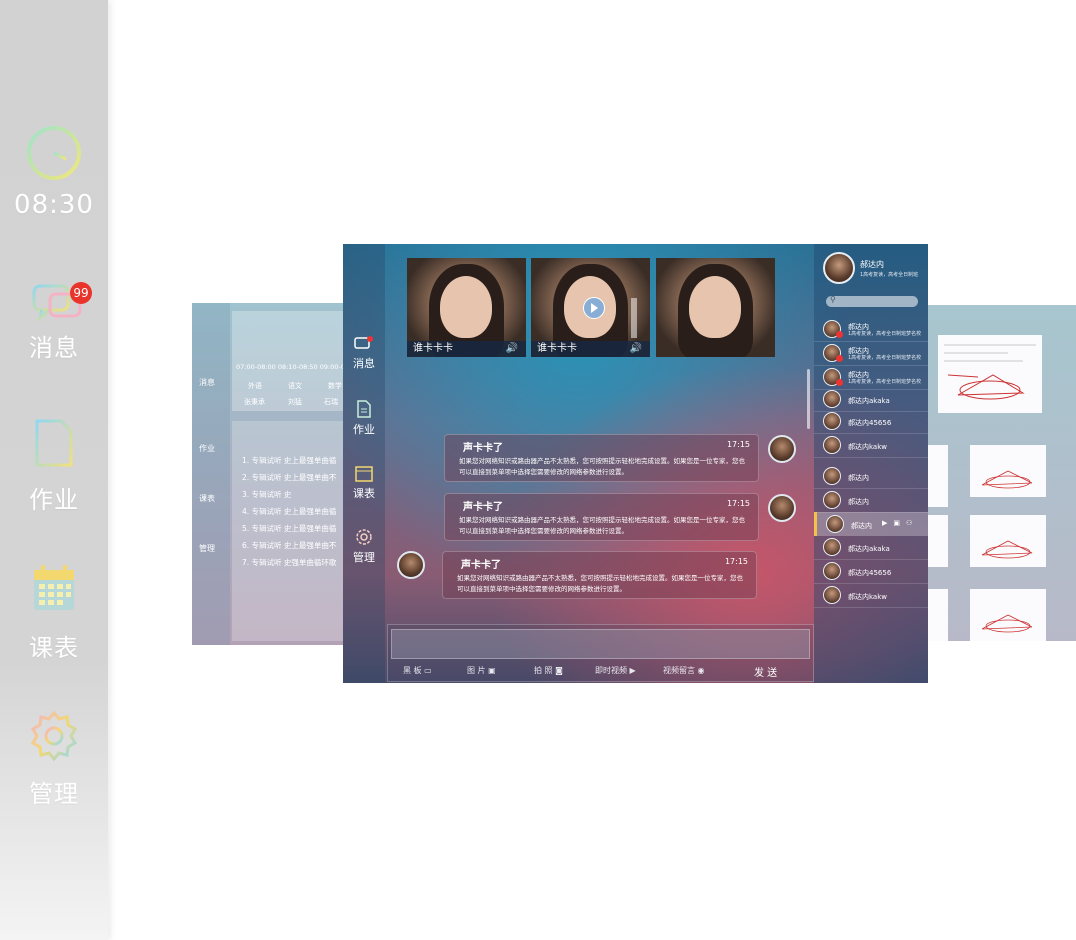 The image size is (1076, 940). Describe the element at coordinates (900, 523) in the screenshot. I see `contact-action-icons: ▶▣⚇` at that location.